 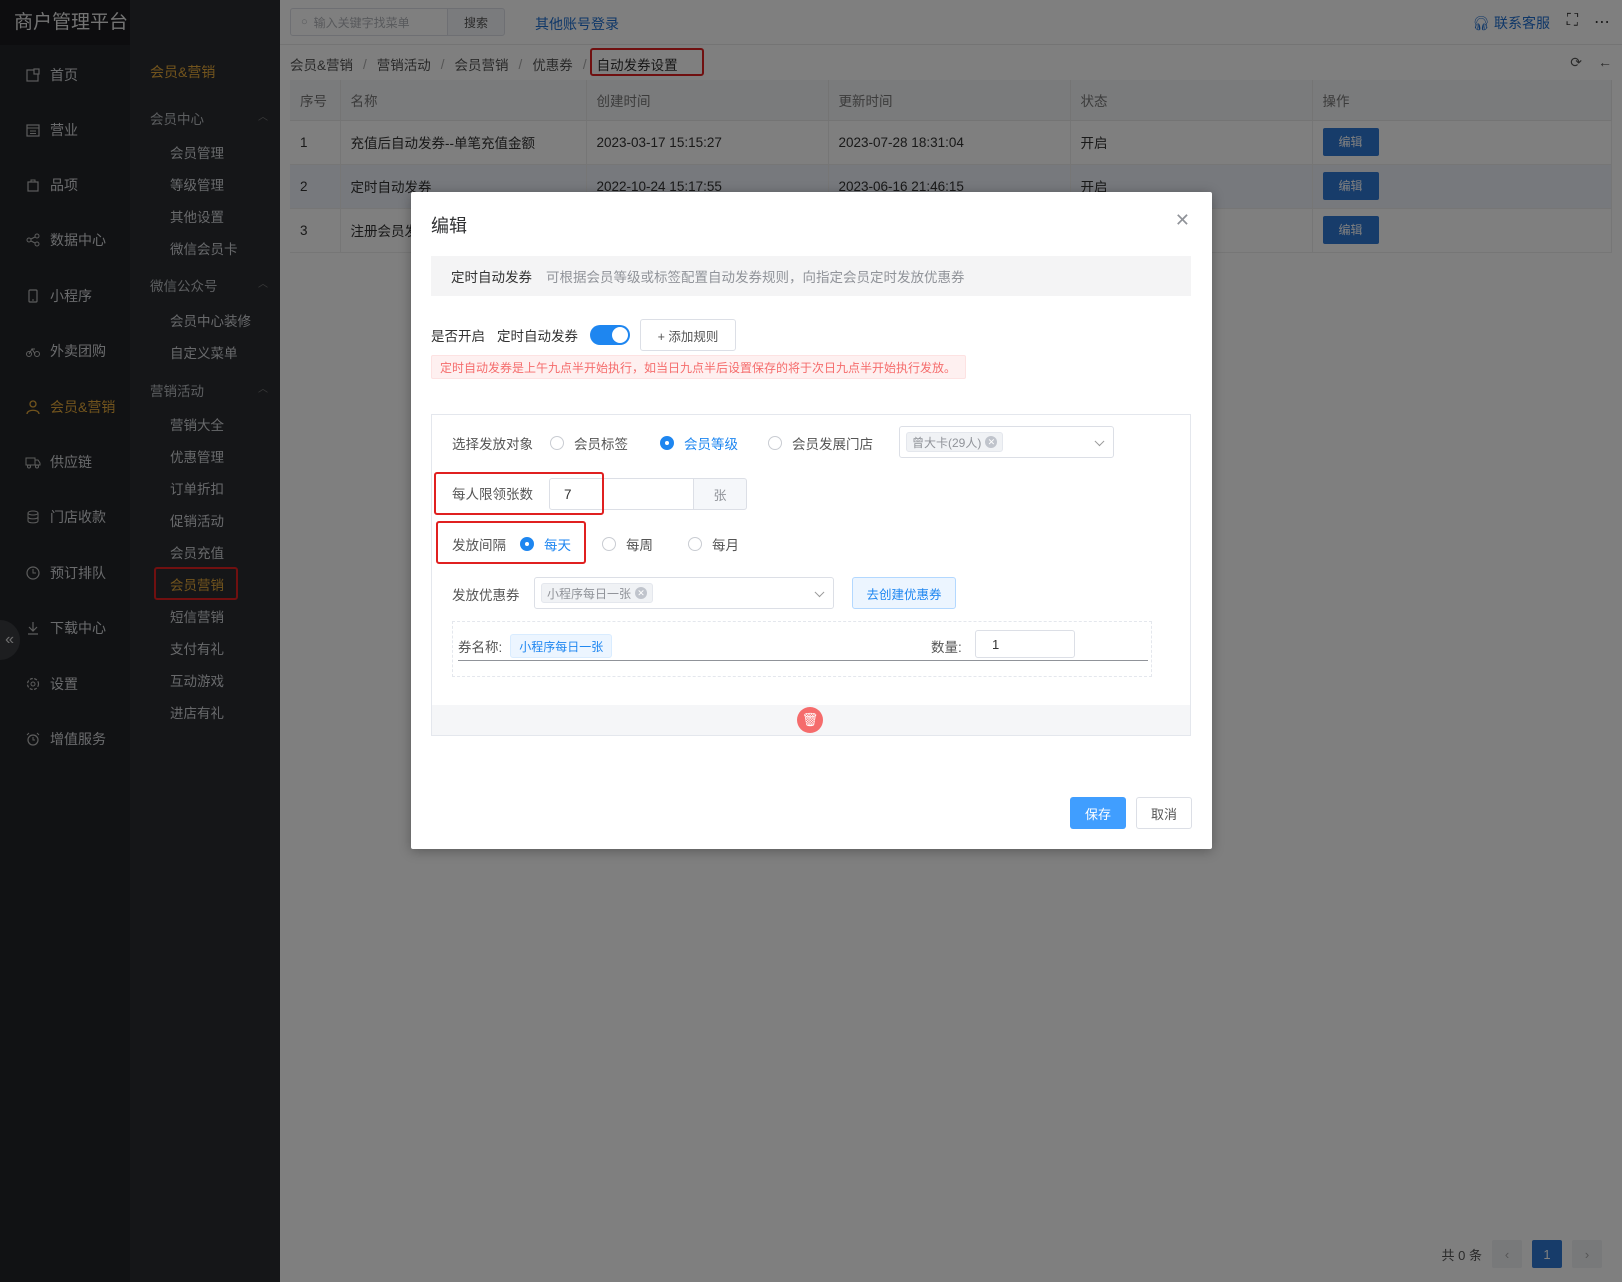 I want to click on coupon-name-label: 券名称:, so click(x=480, y=647).